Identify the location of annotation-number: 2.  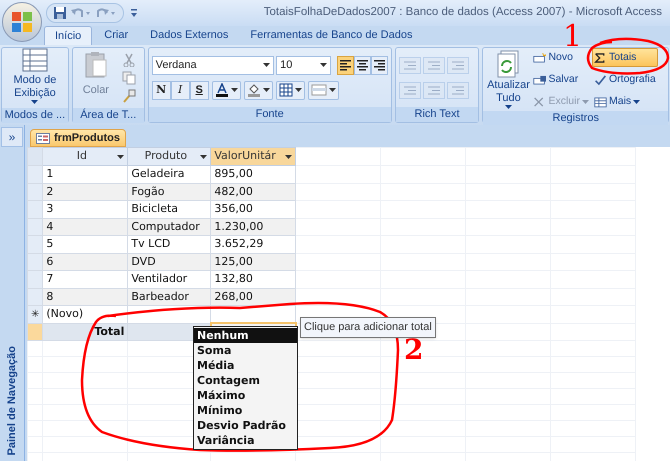
(414, 350).